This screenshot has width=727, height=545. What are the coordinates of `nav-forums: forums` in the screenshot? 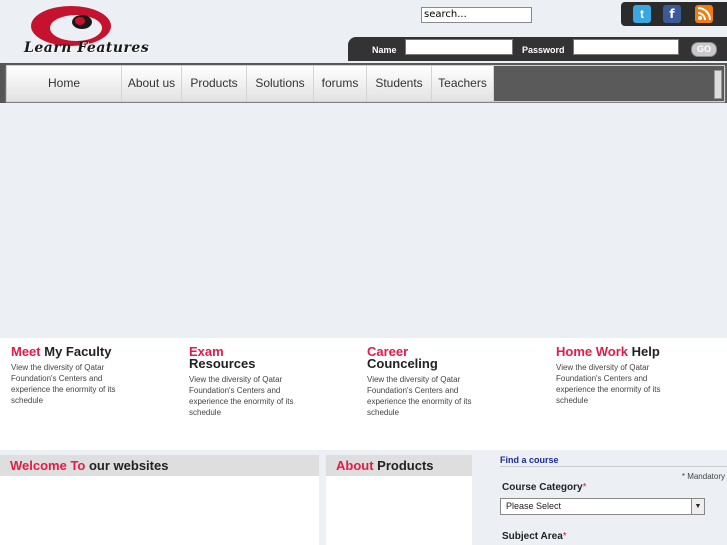 It's located at (340, 83).